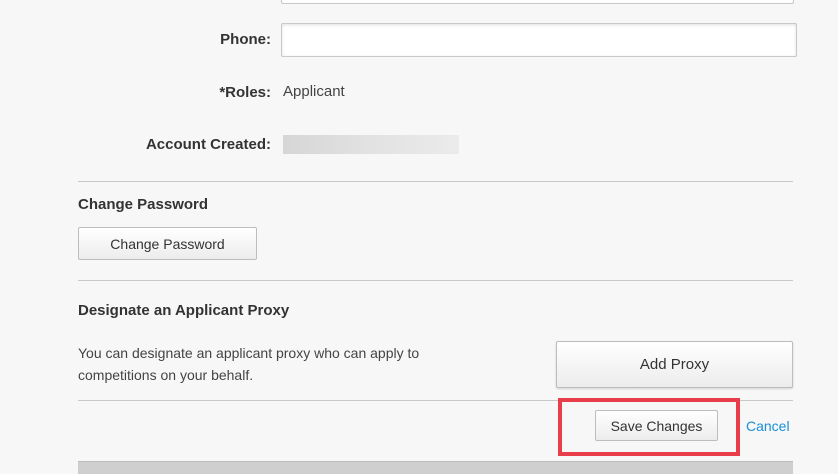 The height and width of the screenshot is (474, 838). I want to click on add-proxy-button: Add Proxy, so click(674, 364).